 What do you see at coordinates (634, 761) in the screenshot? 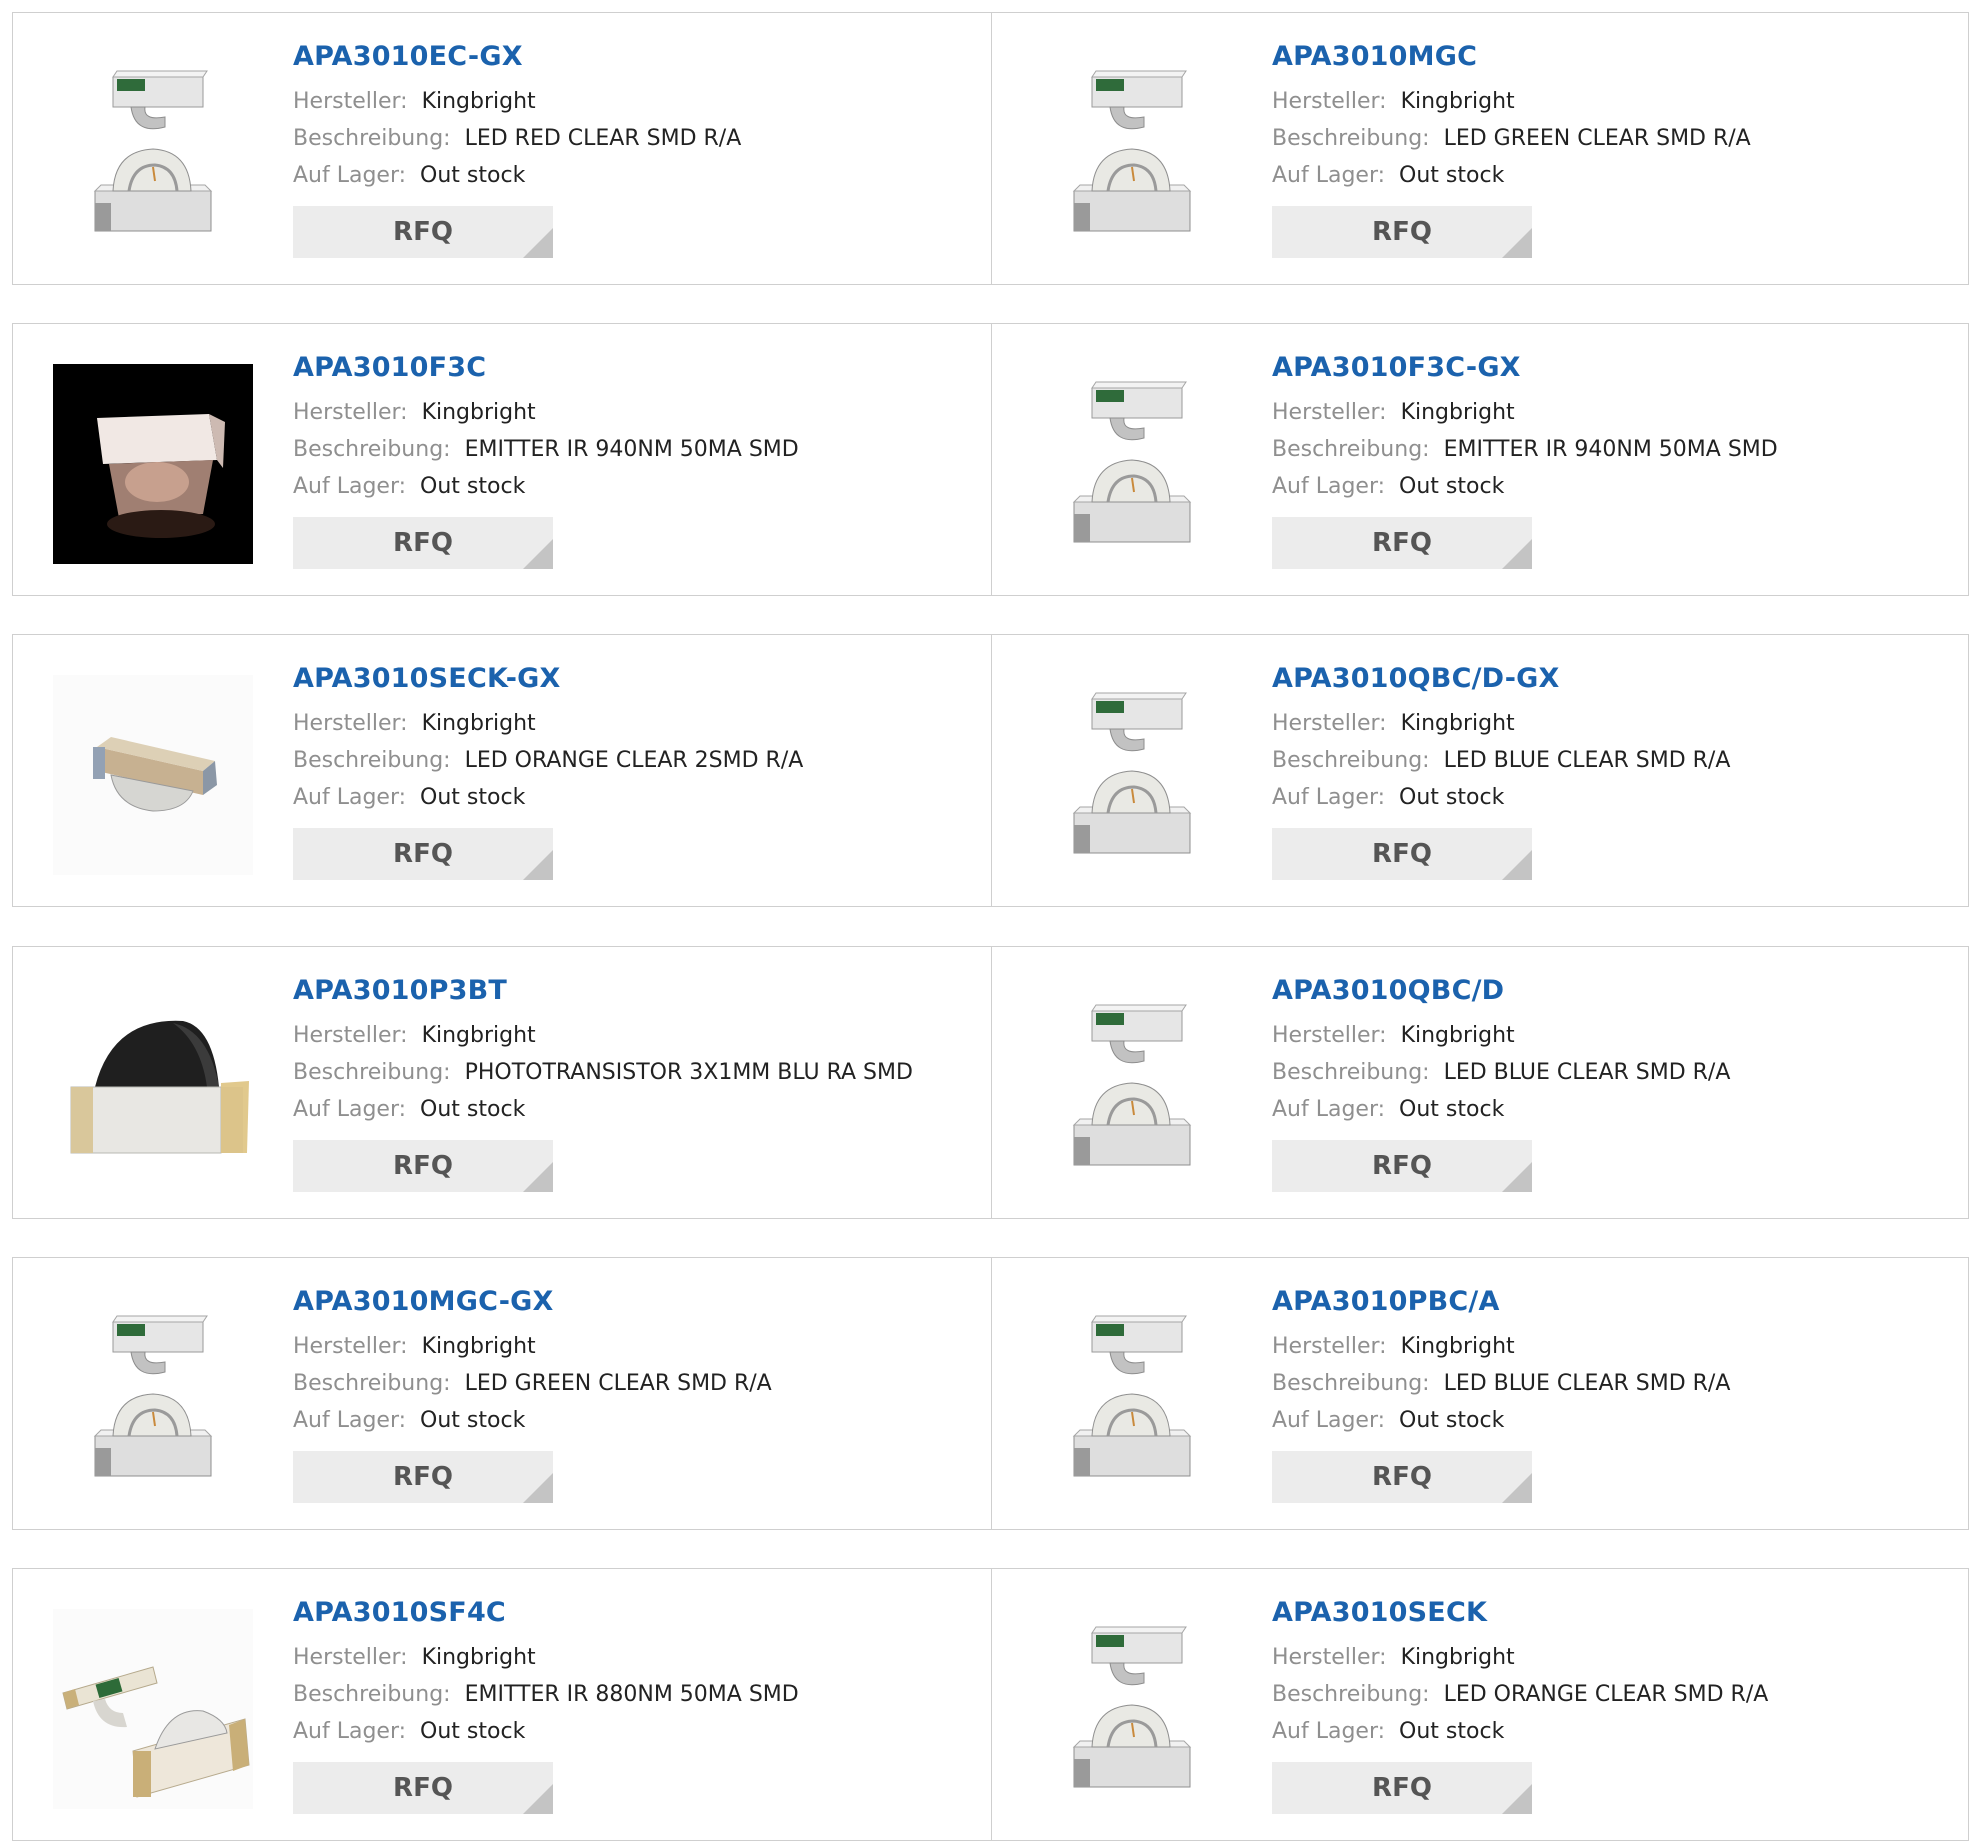
I see `description-value: LED ORANGE CLEAR 2SMD R/A` at bounding box center [634, 761].